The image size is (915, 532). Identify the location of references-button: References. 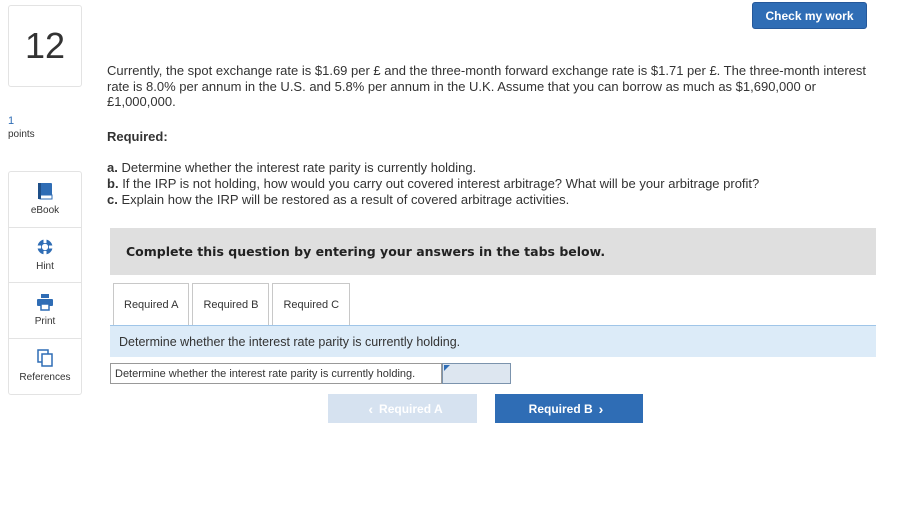
(45, 367).